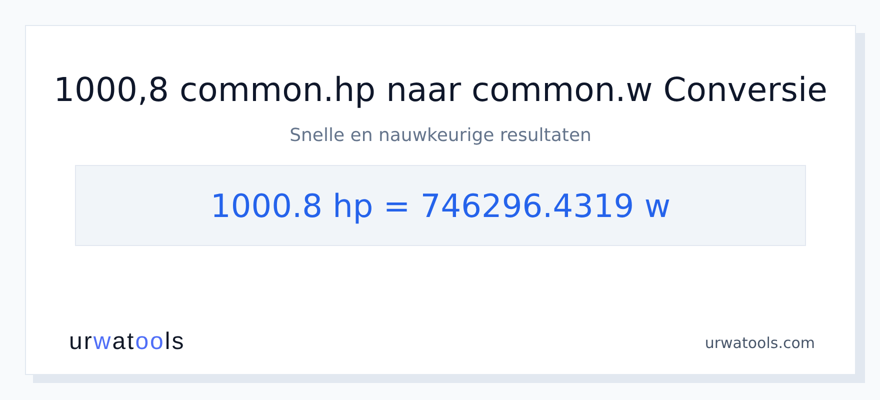  I want to click on page-title: 1000,8 common.hp naar common.w Conversie, so click(441, 90).